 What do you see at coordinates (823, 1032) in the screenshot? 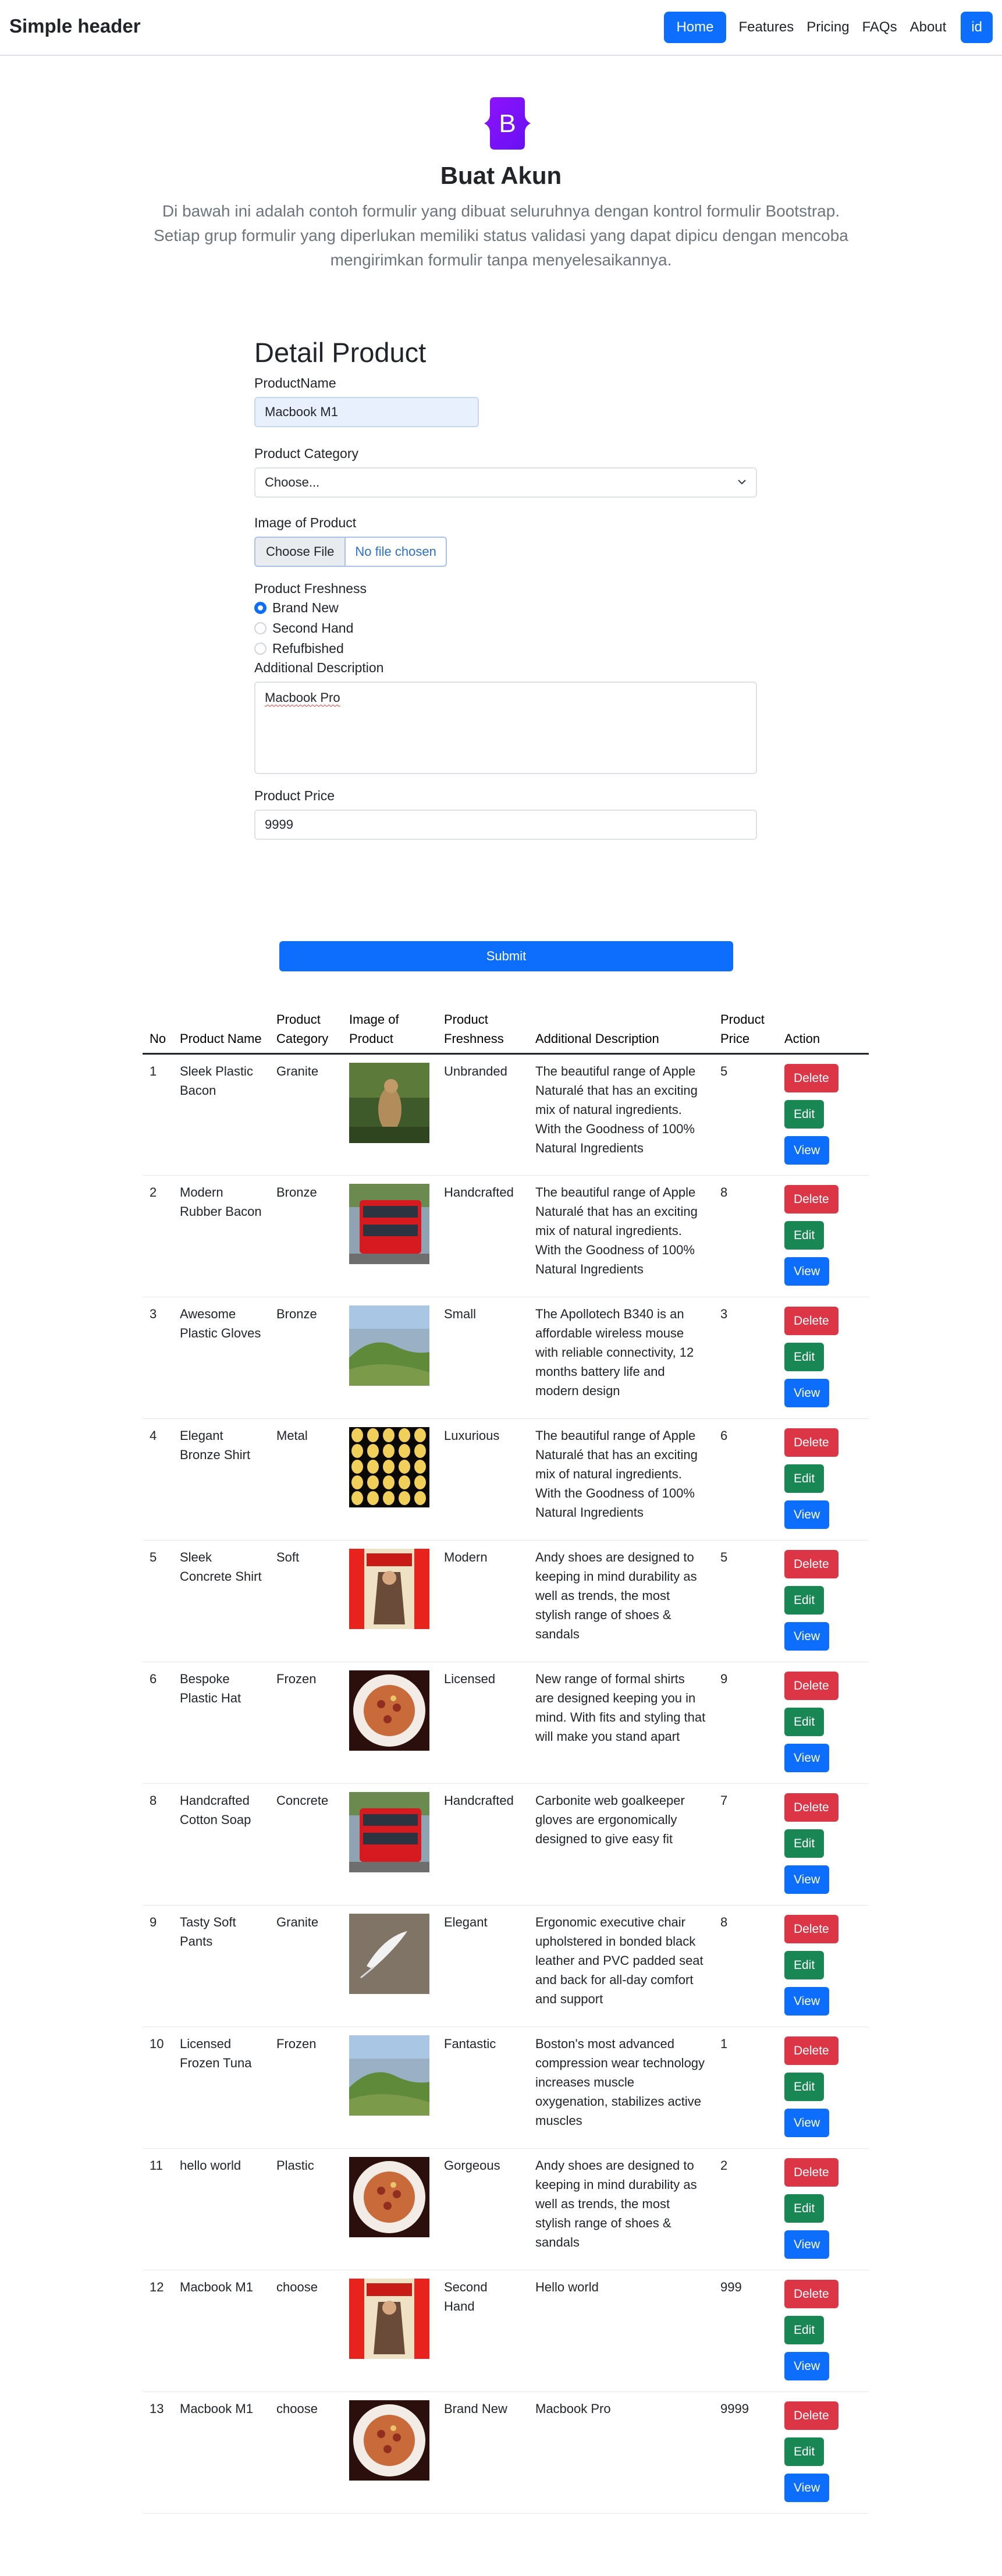
I see `header-action: Action` at bounding box center [823, 1032].